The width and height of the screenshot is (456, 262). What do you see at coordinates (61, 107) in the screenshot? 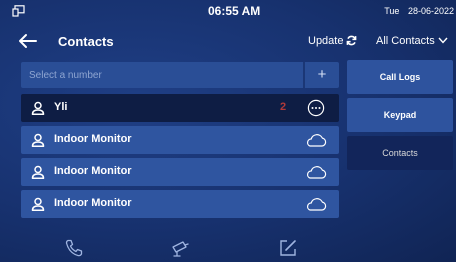
I see `contact-name: Yli` at bounding box center [61, 107].